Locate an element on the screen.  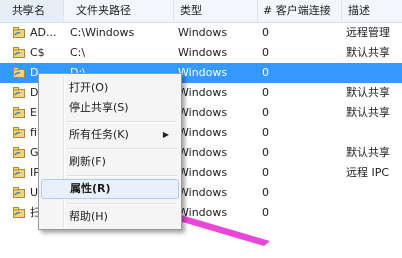
column-header-bar: ▲ 共享名 文件夹路径 类型 # 客户端连接 描述 is located at coordinates (201, 11).